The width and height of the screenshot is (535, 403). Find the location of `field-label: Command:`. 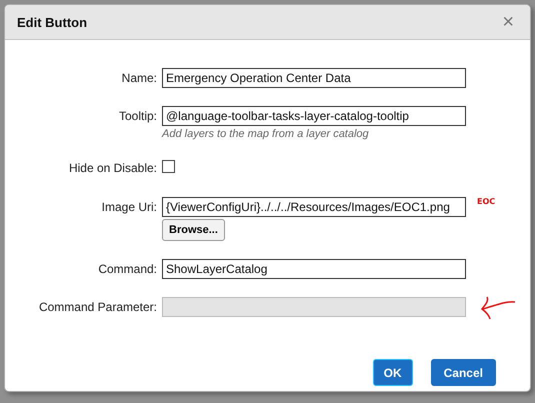

field-label: Command: is located at coordinates (127, 269).